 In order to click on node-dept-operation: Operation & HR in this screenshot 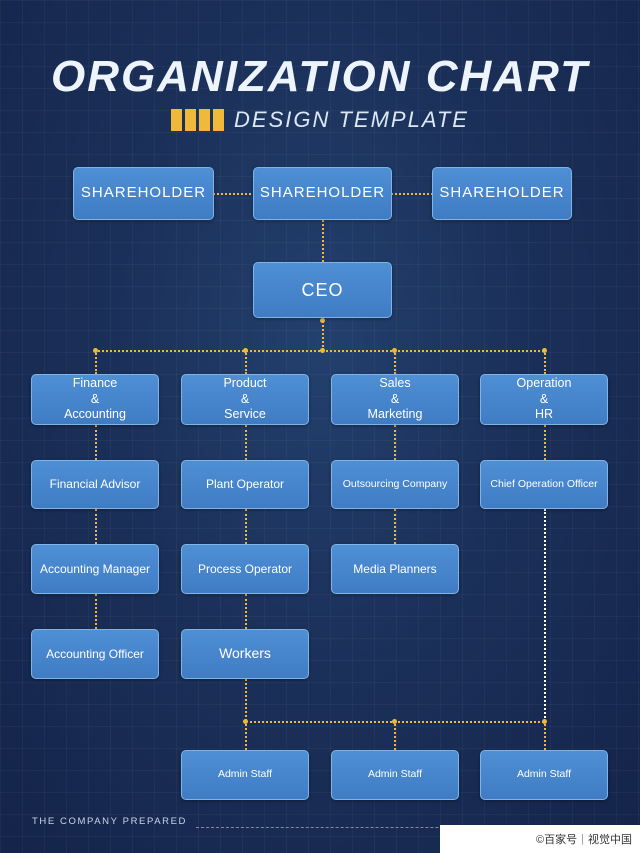, I will do `click(544, 399)`.